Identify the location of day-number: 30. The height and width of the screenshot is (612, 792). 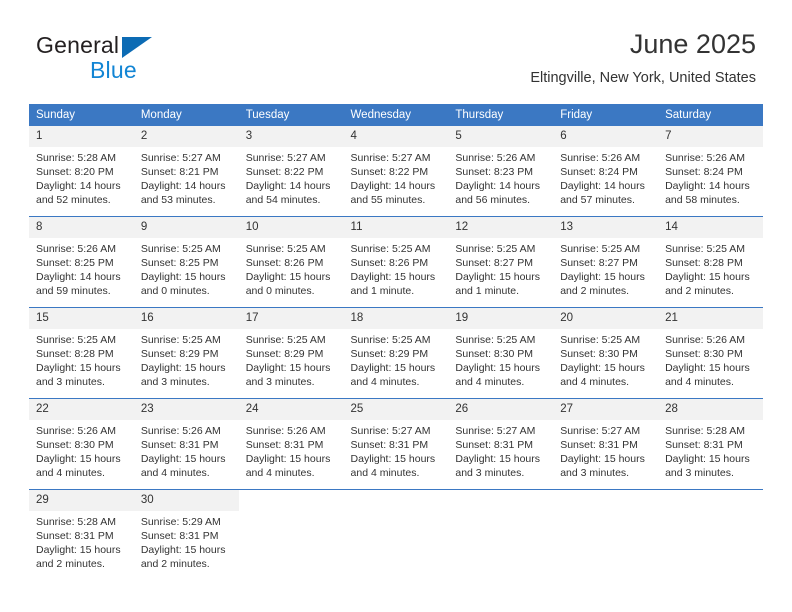
(186, 500).